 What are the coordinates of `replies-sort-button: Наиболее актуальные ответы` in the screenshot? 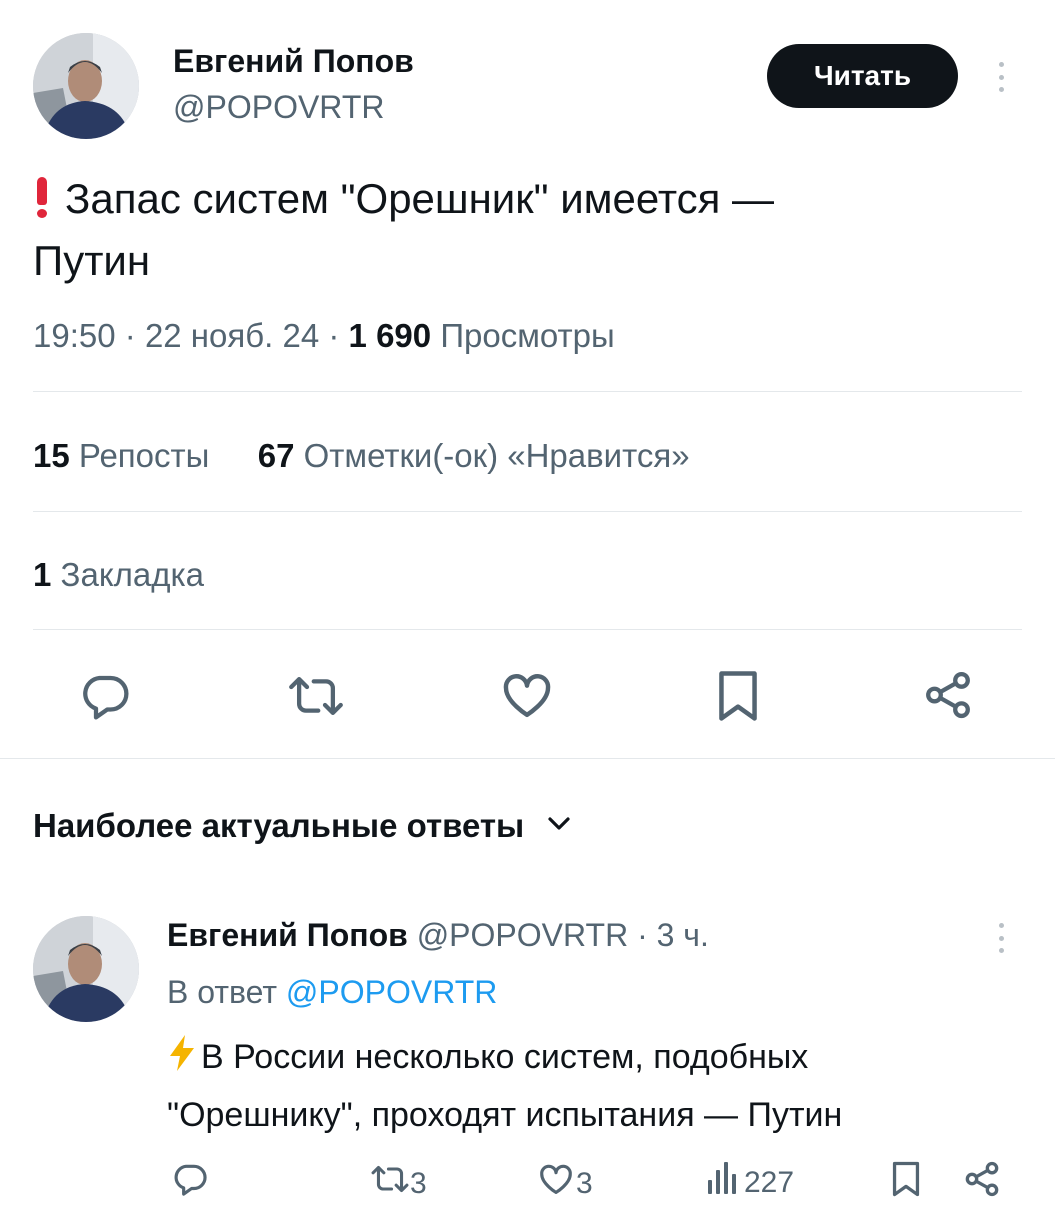 It's located at (302, 826).